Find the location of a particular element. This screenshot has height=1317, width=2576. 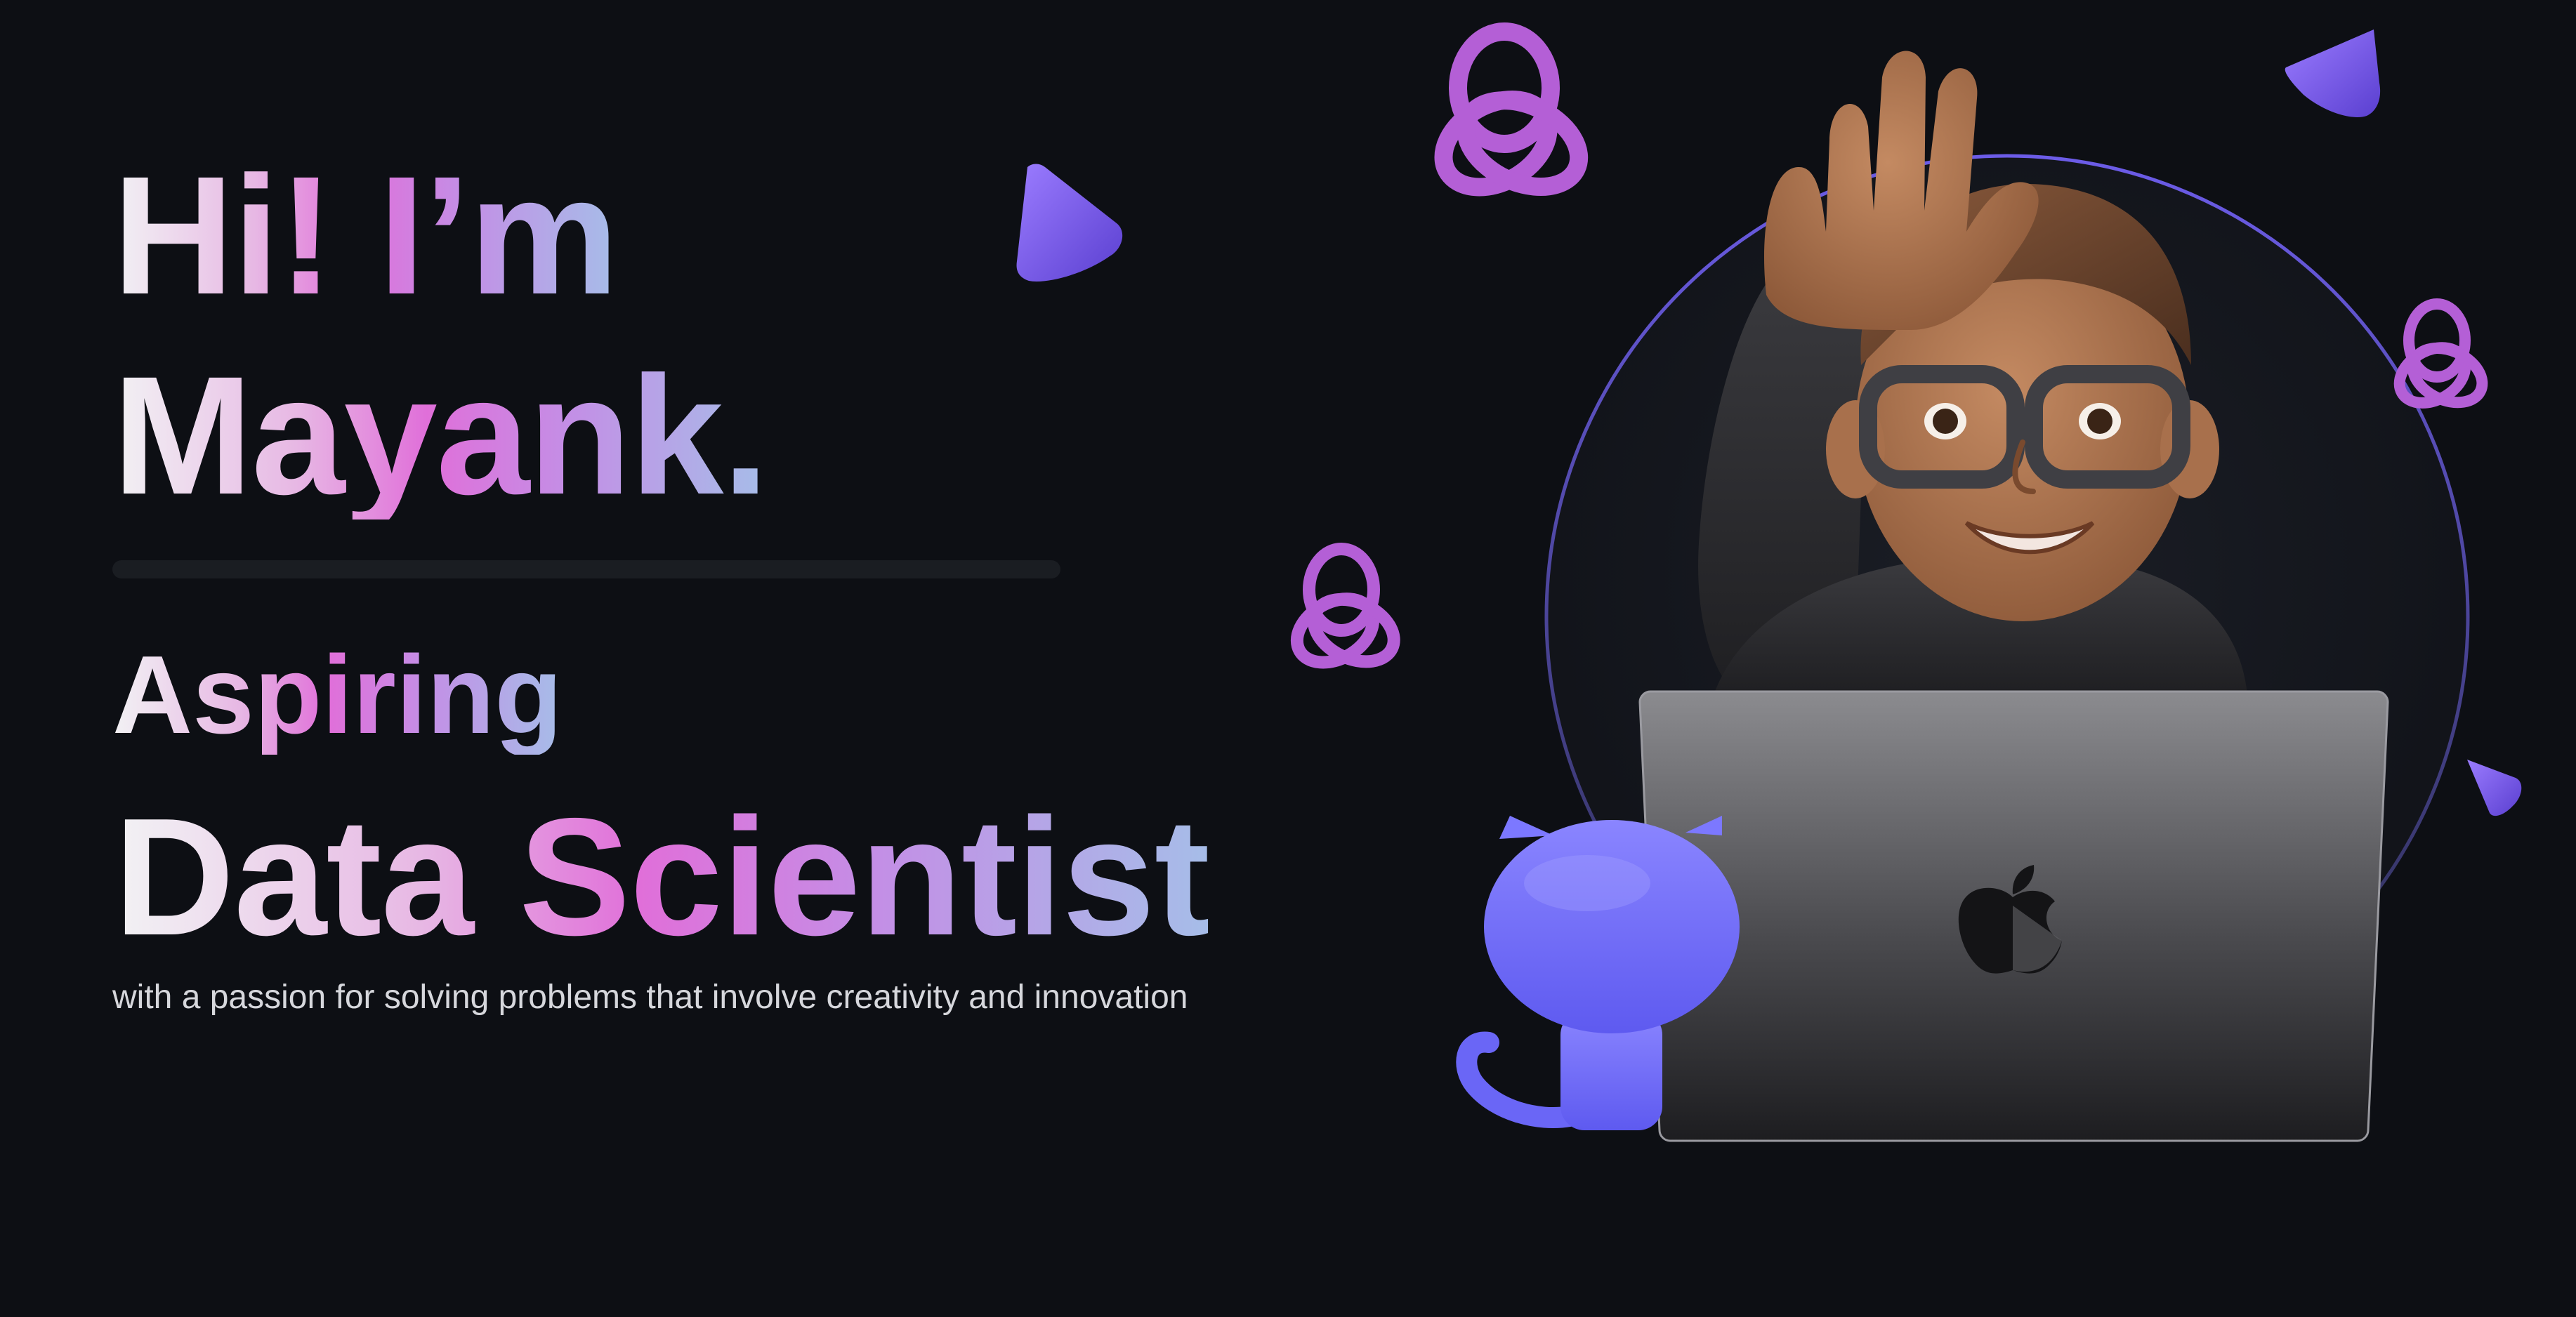

laptop-icon is located at coordinates (2013, 916).